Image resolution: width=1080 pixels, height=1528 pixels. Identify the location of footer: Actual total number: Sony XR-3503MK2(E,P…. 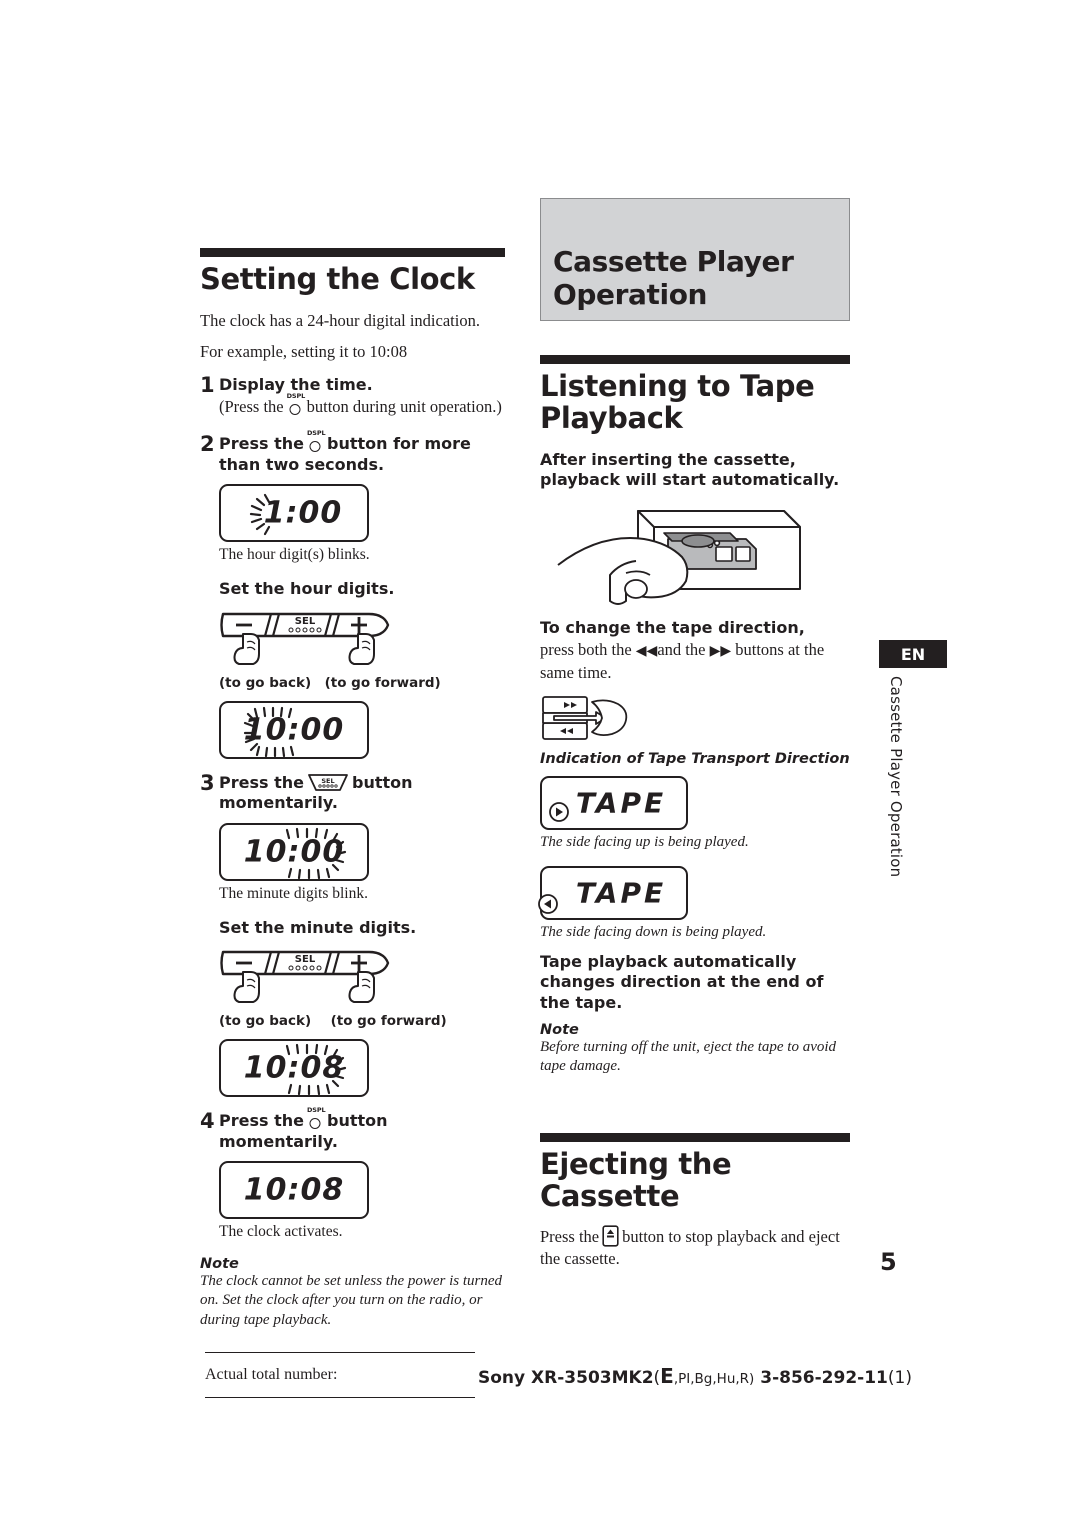
(540, 1392).